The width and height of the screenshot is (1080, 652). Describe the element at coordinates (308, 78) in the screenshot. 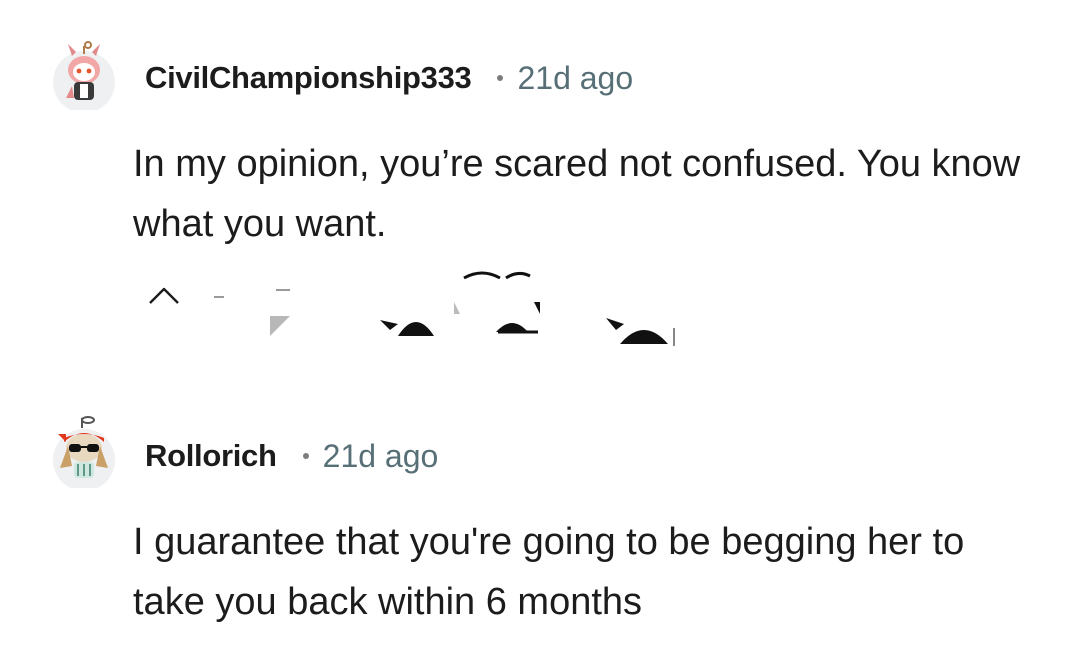

I see `username-link: CivilChampionship333` at that location.